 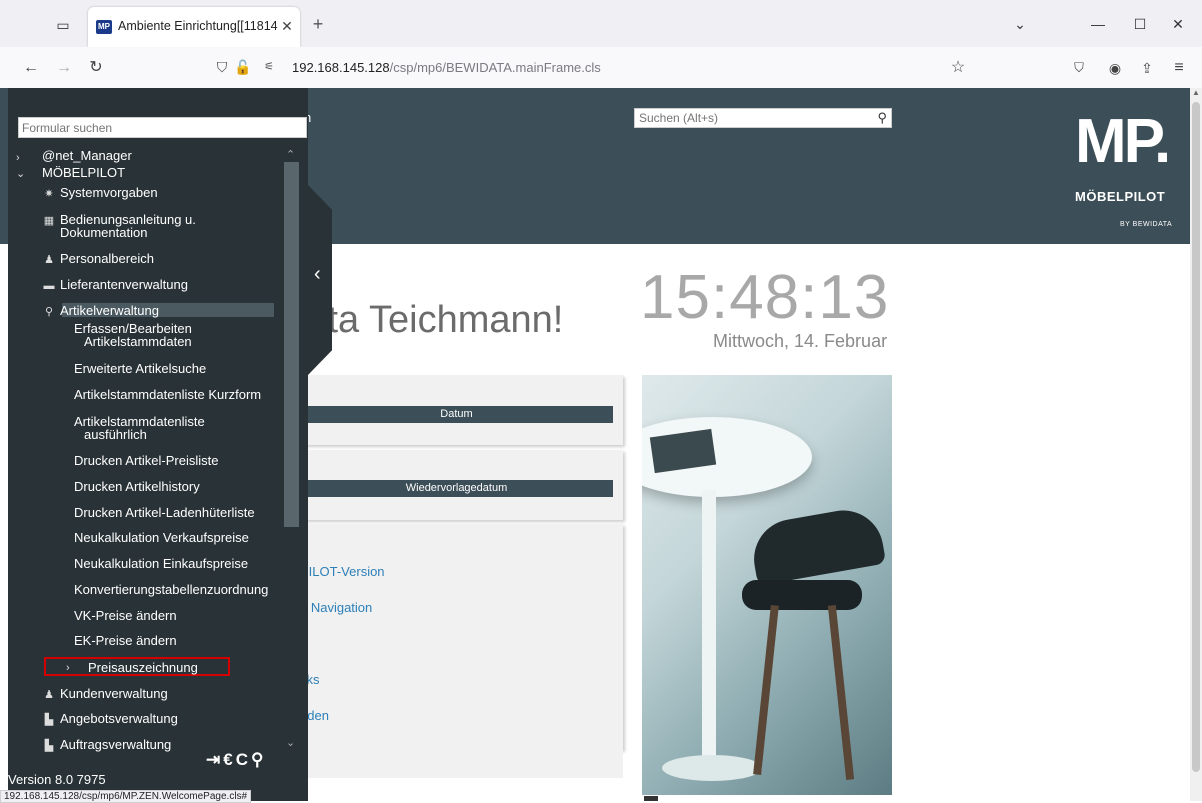 What do you see at coordinates (49, 194) in the screenshot?
I see `gear-icon: ✷` at bounding box center [49, 194].